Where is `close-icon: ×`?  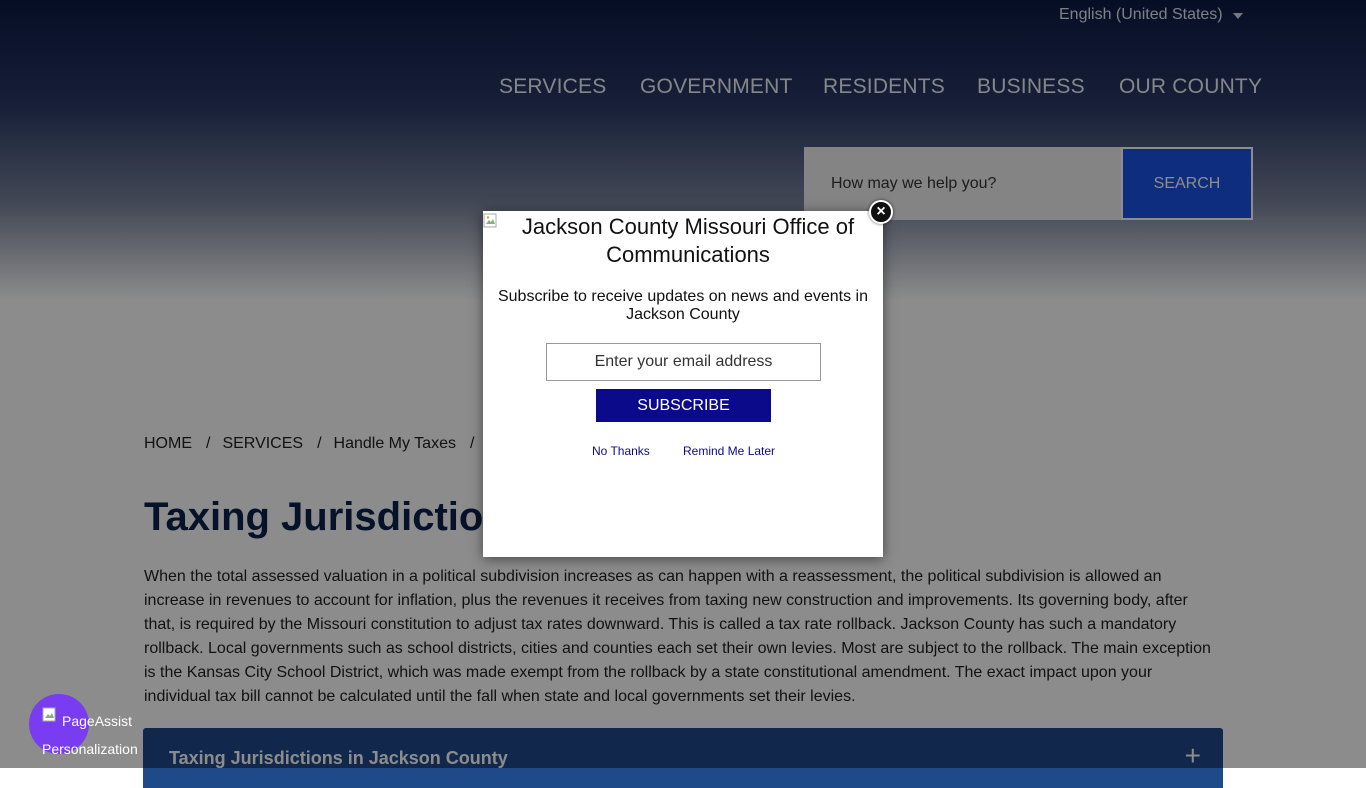 close-icon: × is located at coordinates (881, 212).